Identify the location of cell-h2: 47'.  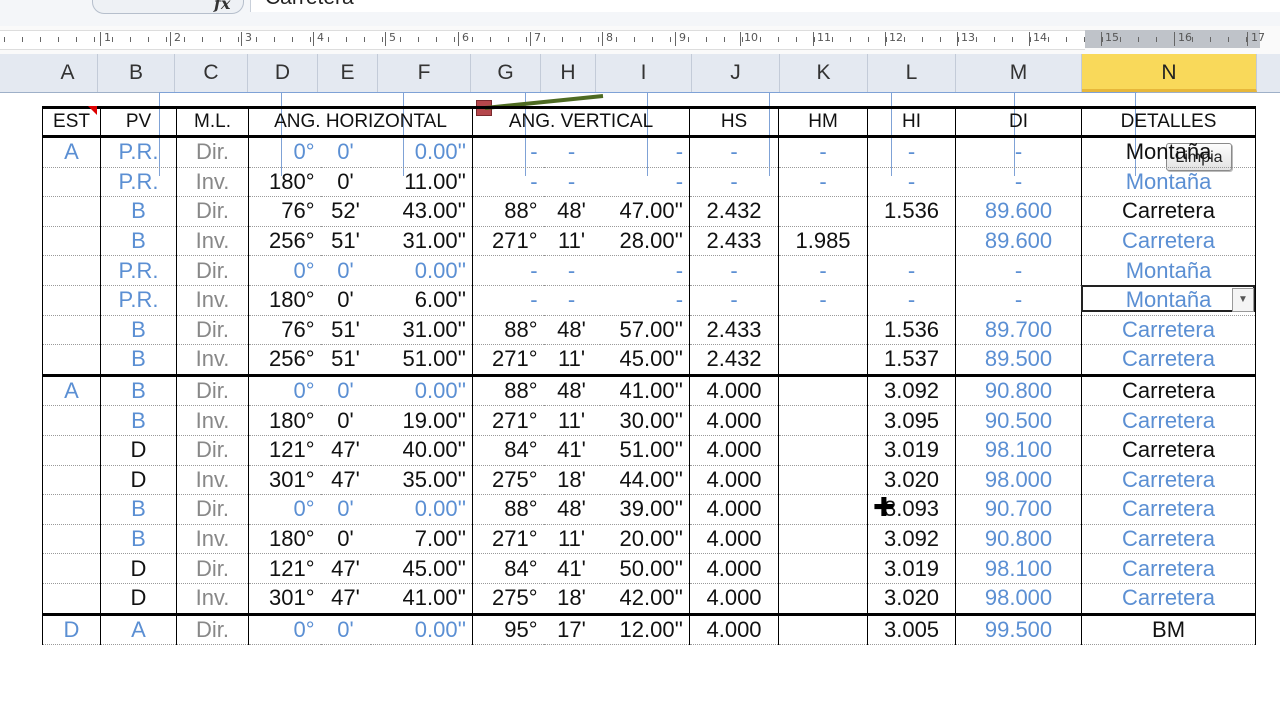
(345, 450).